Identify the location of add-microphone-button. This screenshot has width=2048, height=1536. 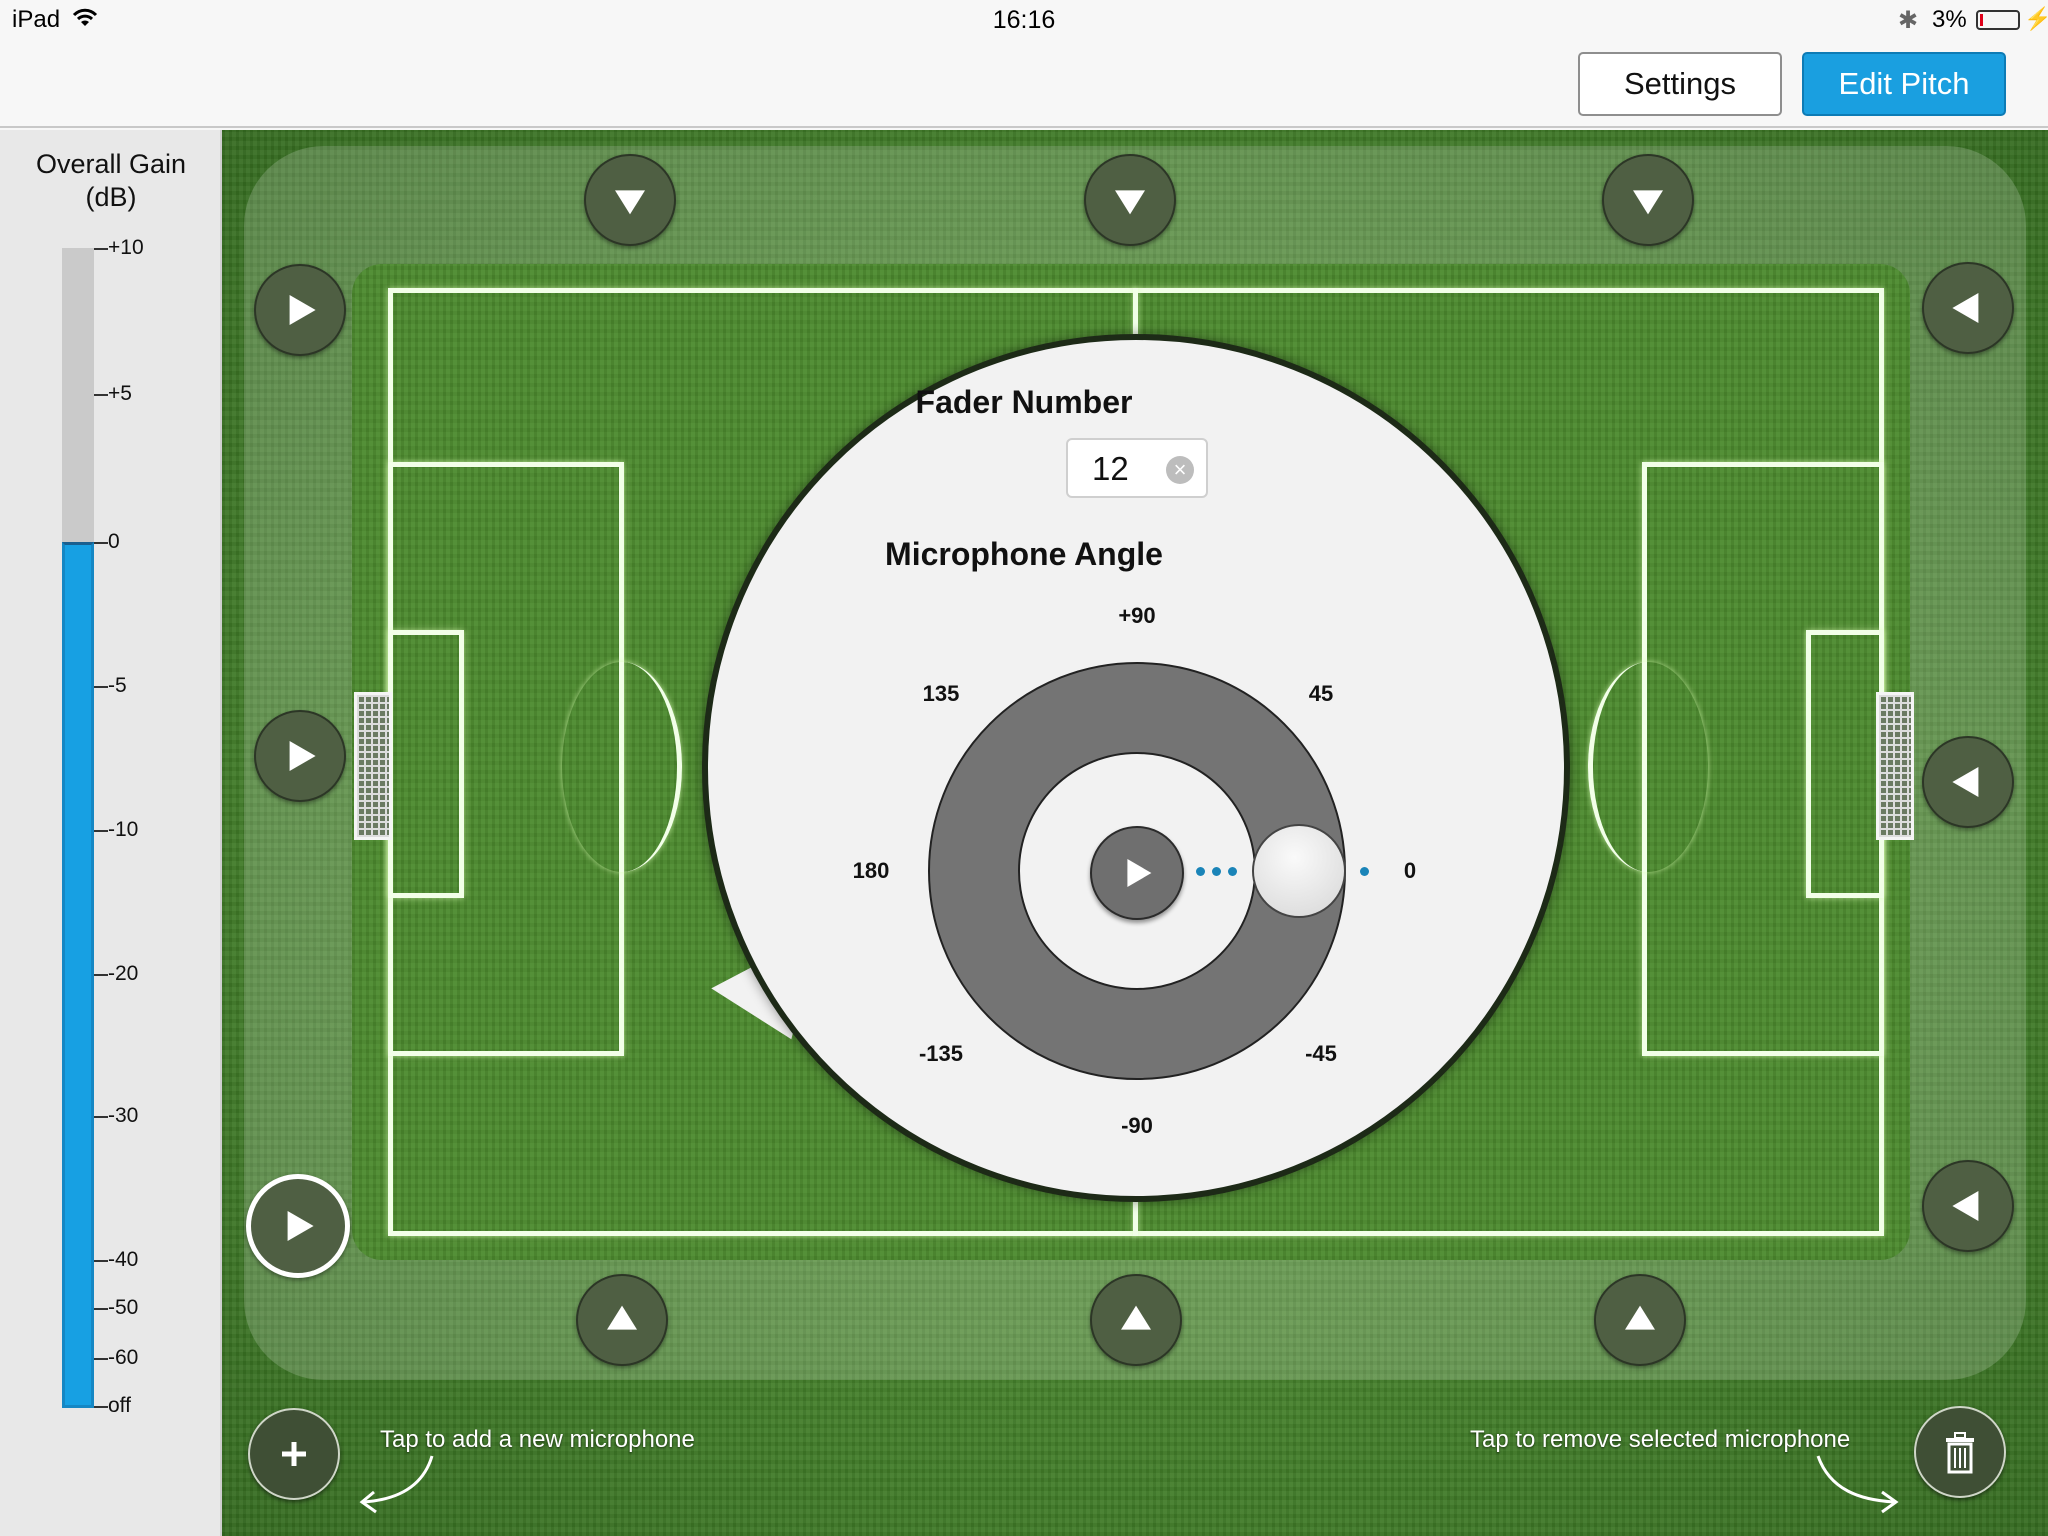
(294, 1454).